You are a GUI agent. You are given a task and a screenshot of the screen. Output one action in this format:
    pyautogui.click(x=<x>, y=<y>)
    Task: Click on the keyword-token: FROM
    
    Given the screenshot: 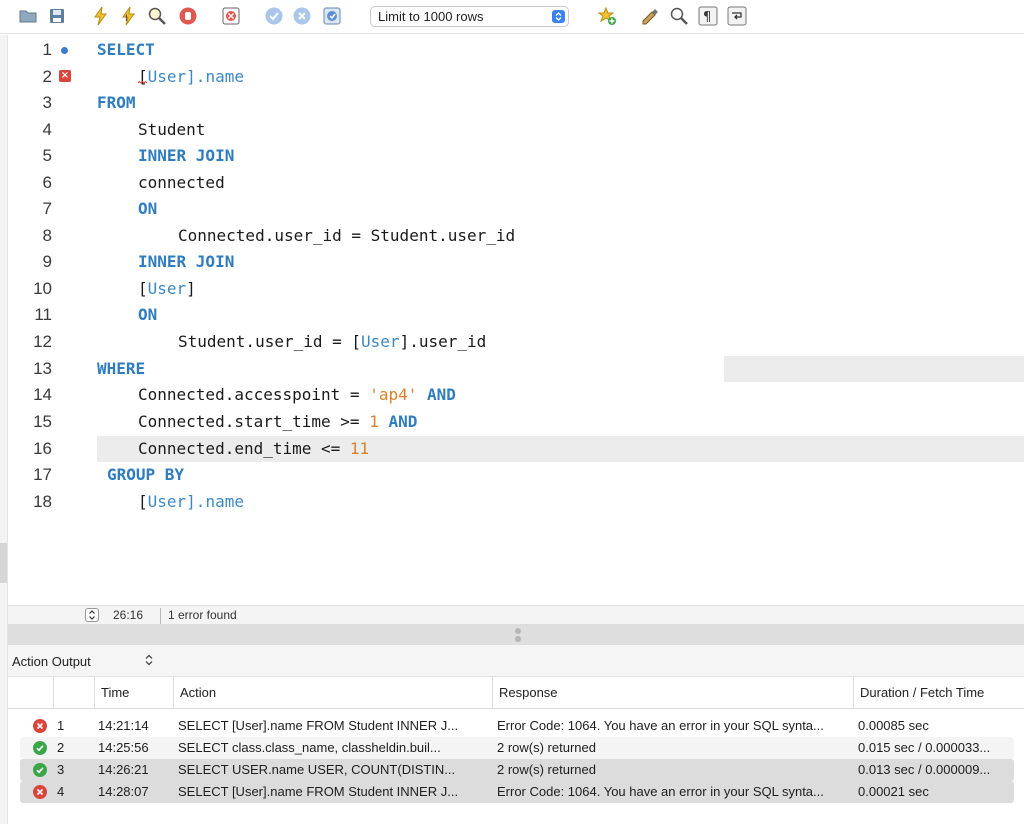 What is the action you would take?
    pyautogui.click(x=116, y=102)
    